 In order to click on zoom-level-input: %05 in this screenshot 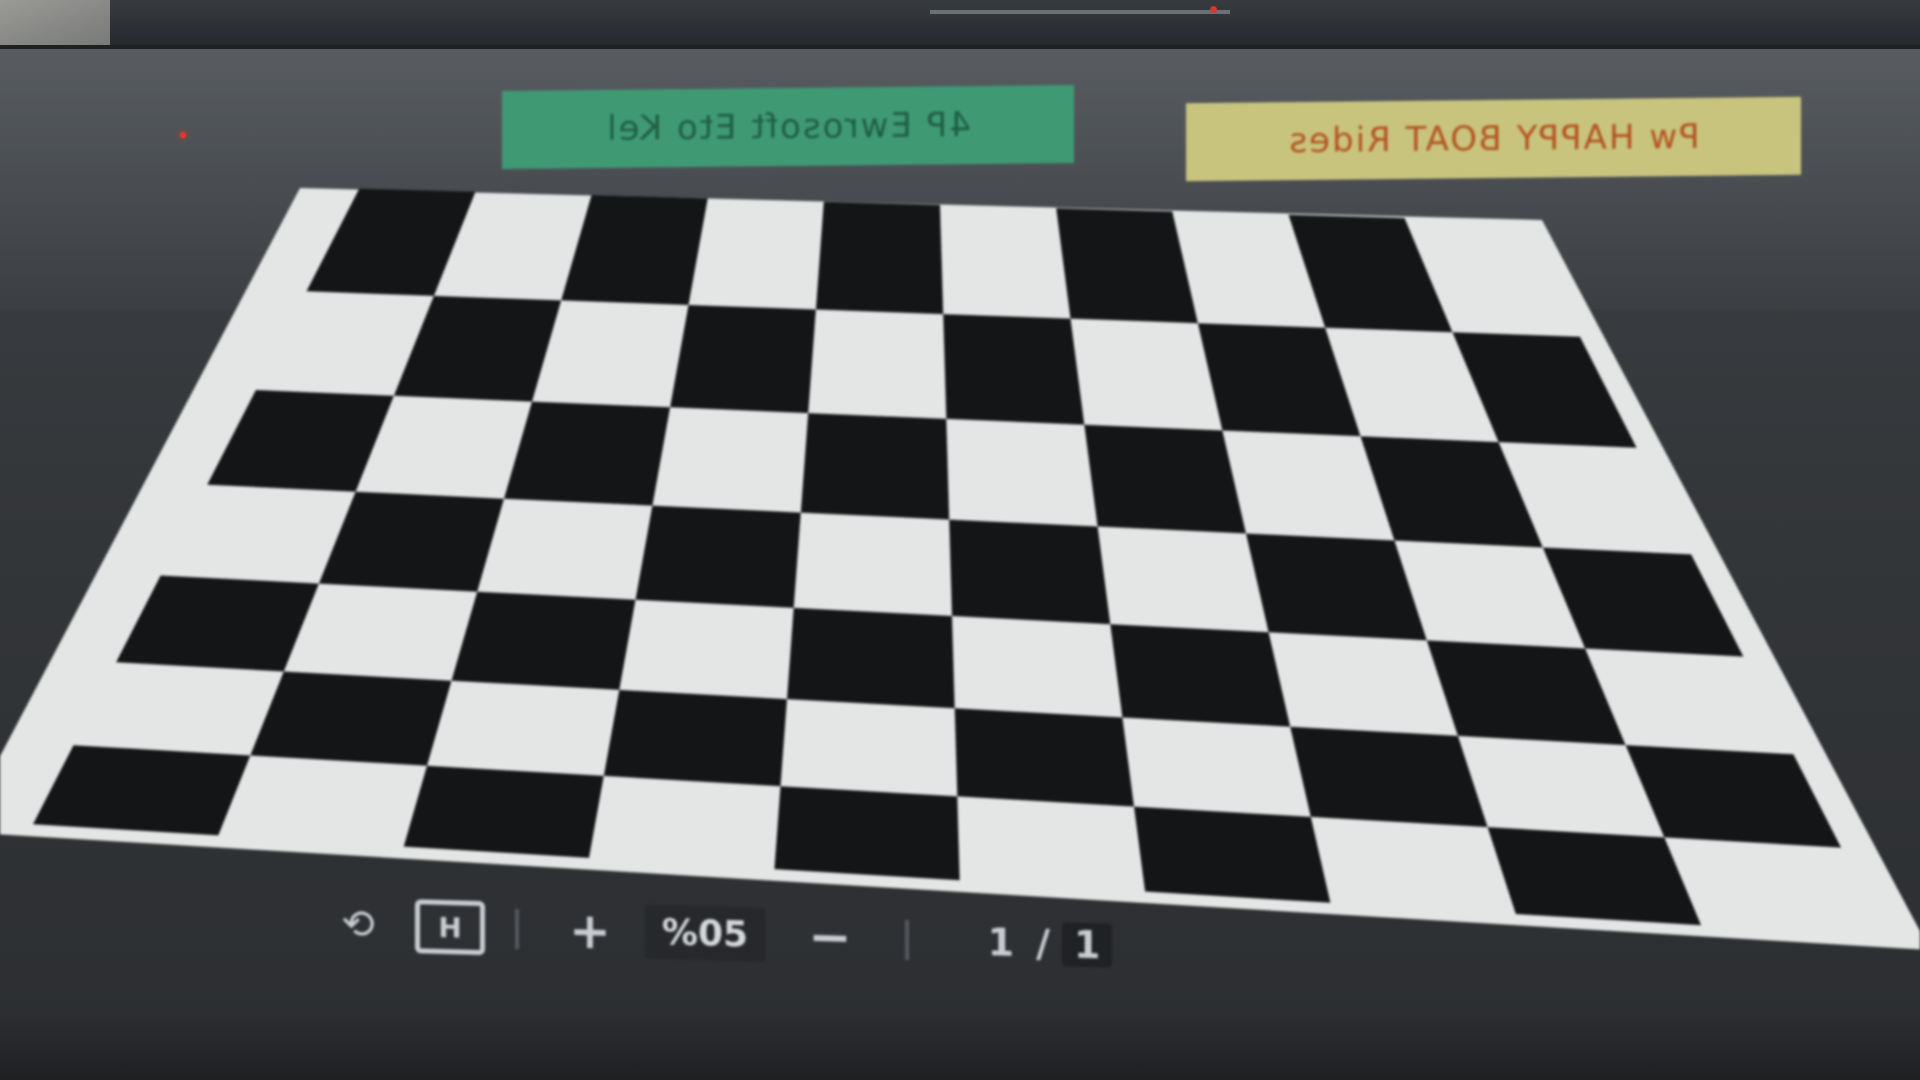, I will do `click(705, 933)`.